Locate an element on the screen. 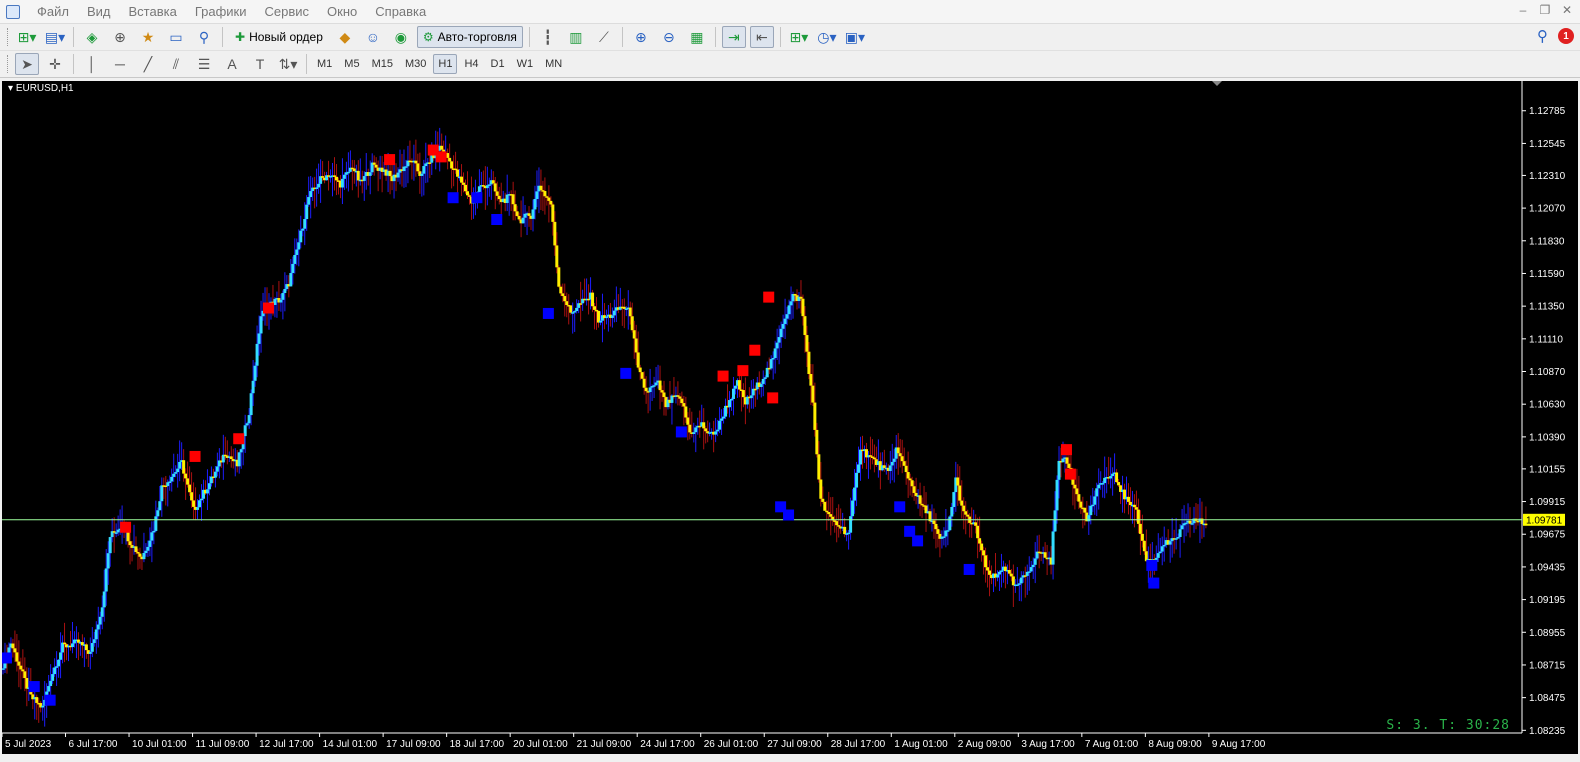  indicators-button: ⊞ ▾ is located at coordinates (799, 37).